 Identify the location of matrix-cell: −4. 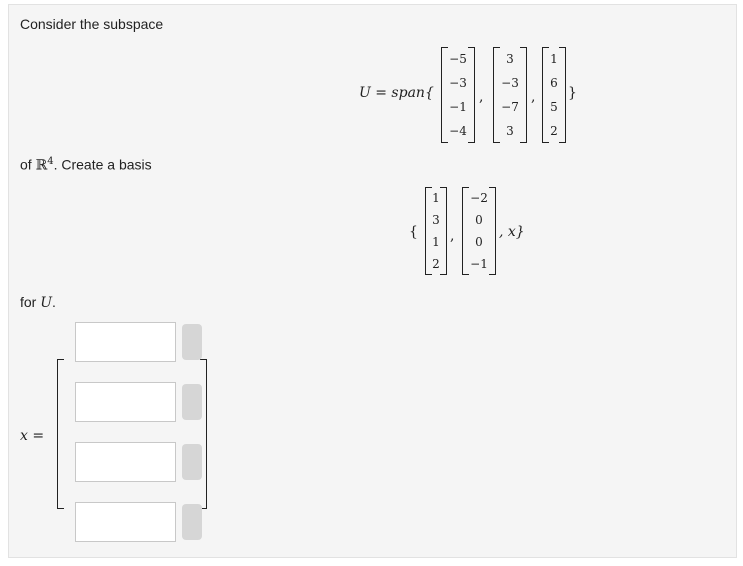
(458, 131).